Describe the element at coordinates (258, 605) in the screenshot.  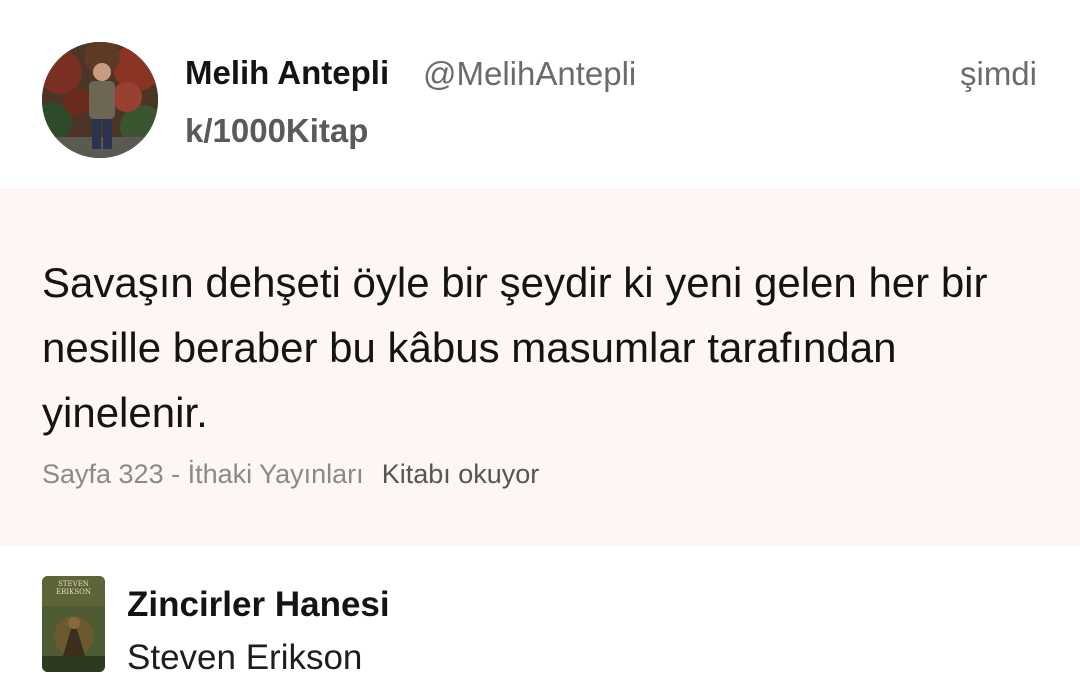
I see `book-title: Zincirler Hanesi` at that location.